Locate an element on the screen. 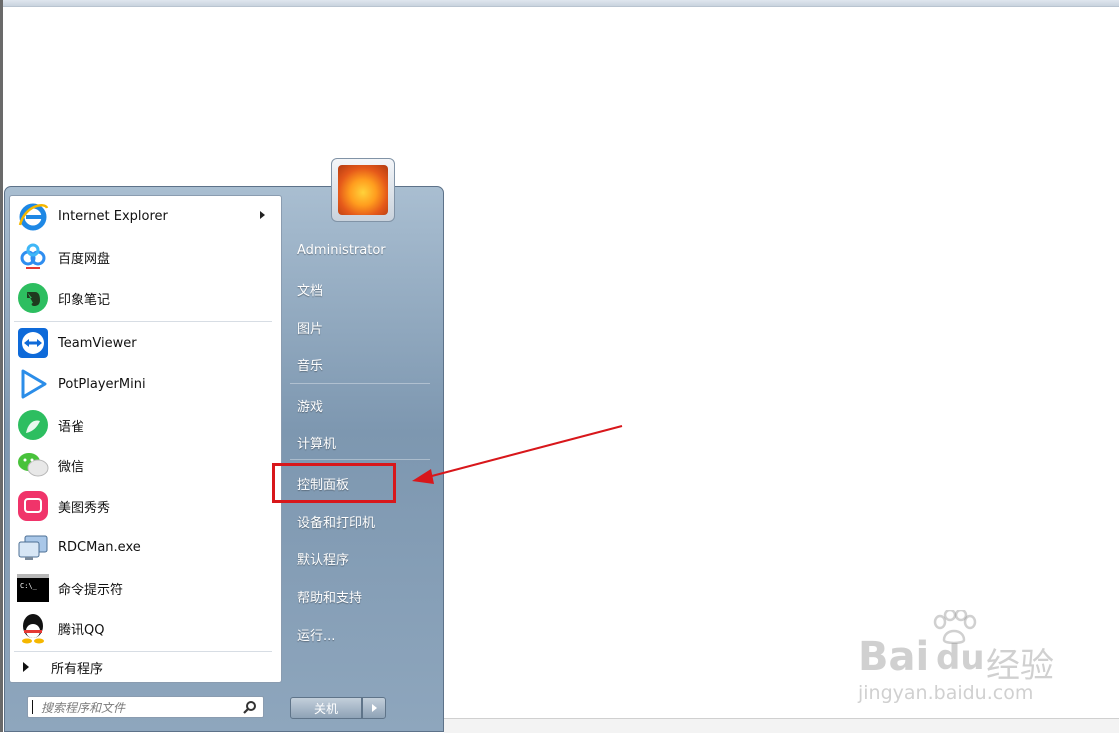 The height and width of the screenshot is (733, 1119). watermark-url: jingyan.baidu.com is located at coordinates (946, 693).